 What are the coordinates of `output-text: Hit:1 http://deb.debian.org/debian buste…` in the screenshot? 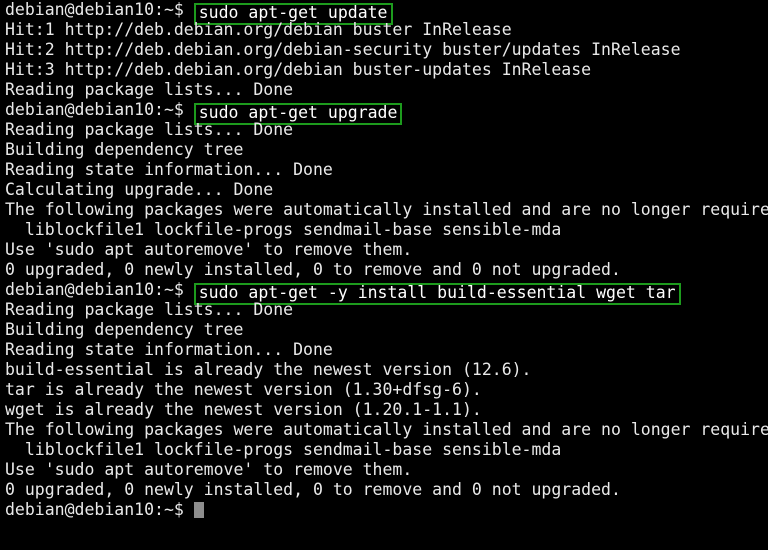 It's located at (258, 29).